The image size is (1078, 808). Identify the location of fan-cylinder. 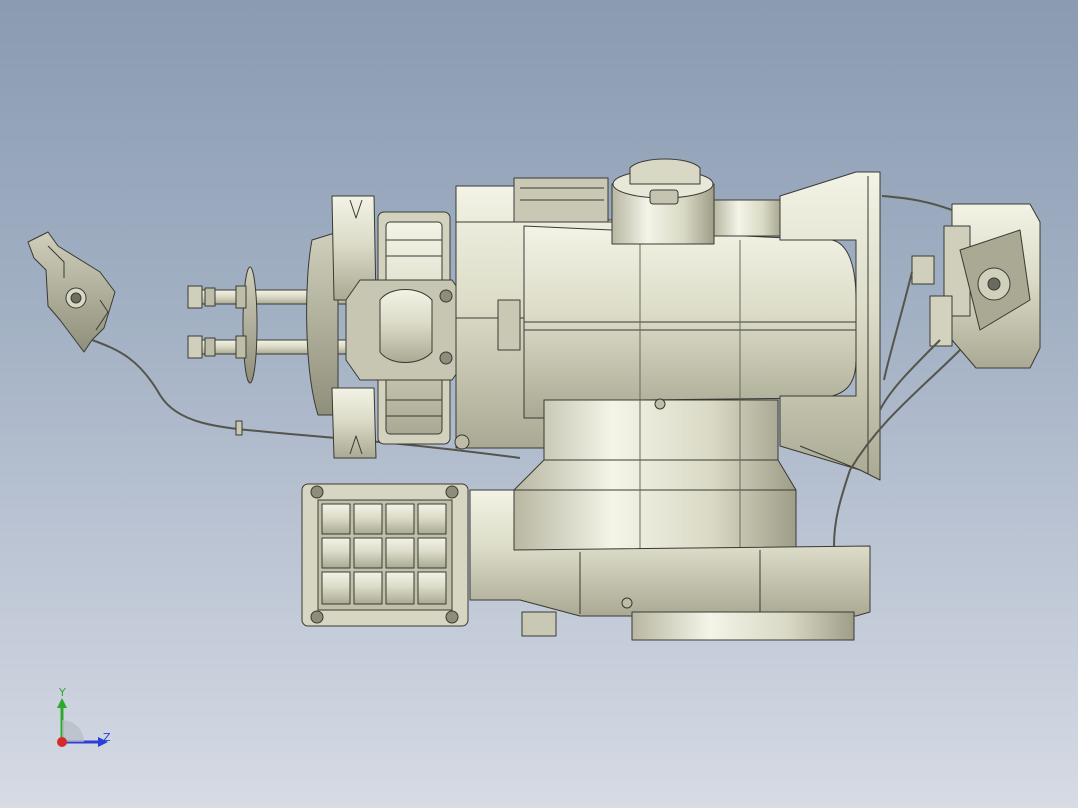
(655, 475).